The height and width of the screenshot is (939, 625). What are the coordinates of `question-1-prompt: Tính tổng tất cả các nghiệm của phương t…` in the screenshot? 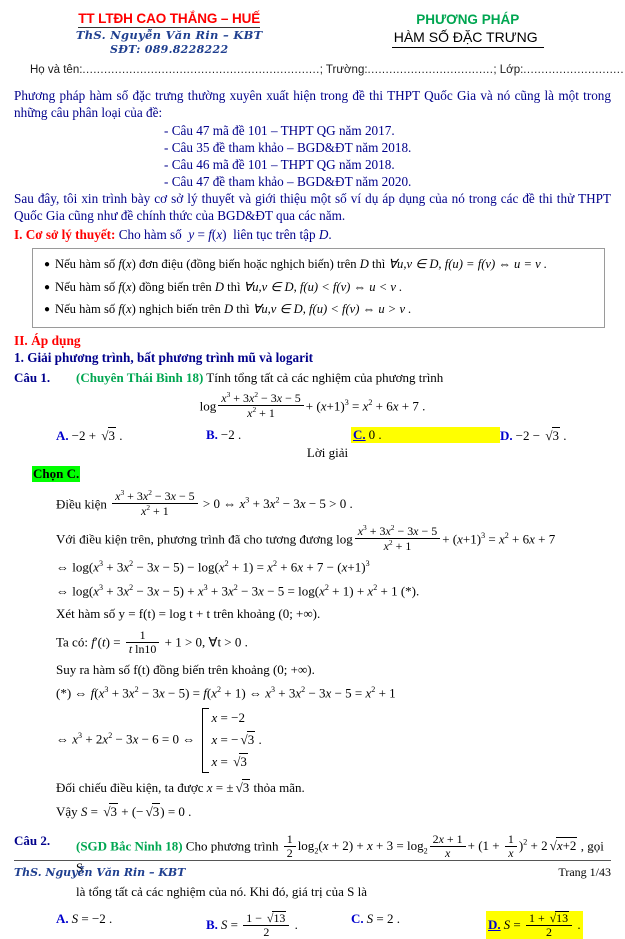 It's located at (325, 377).